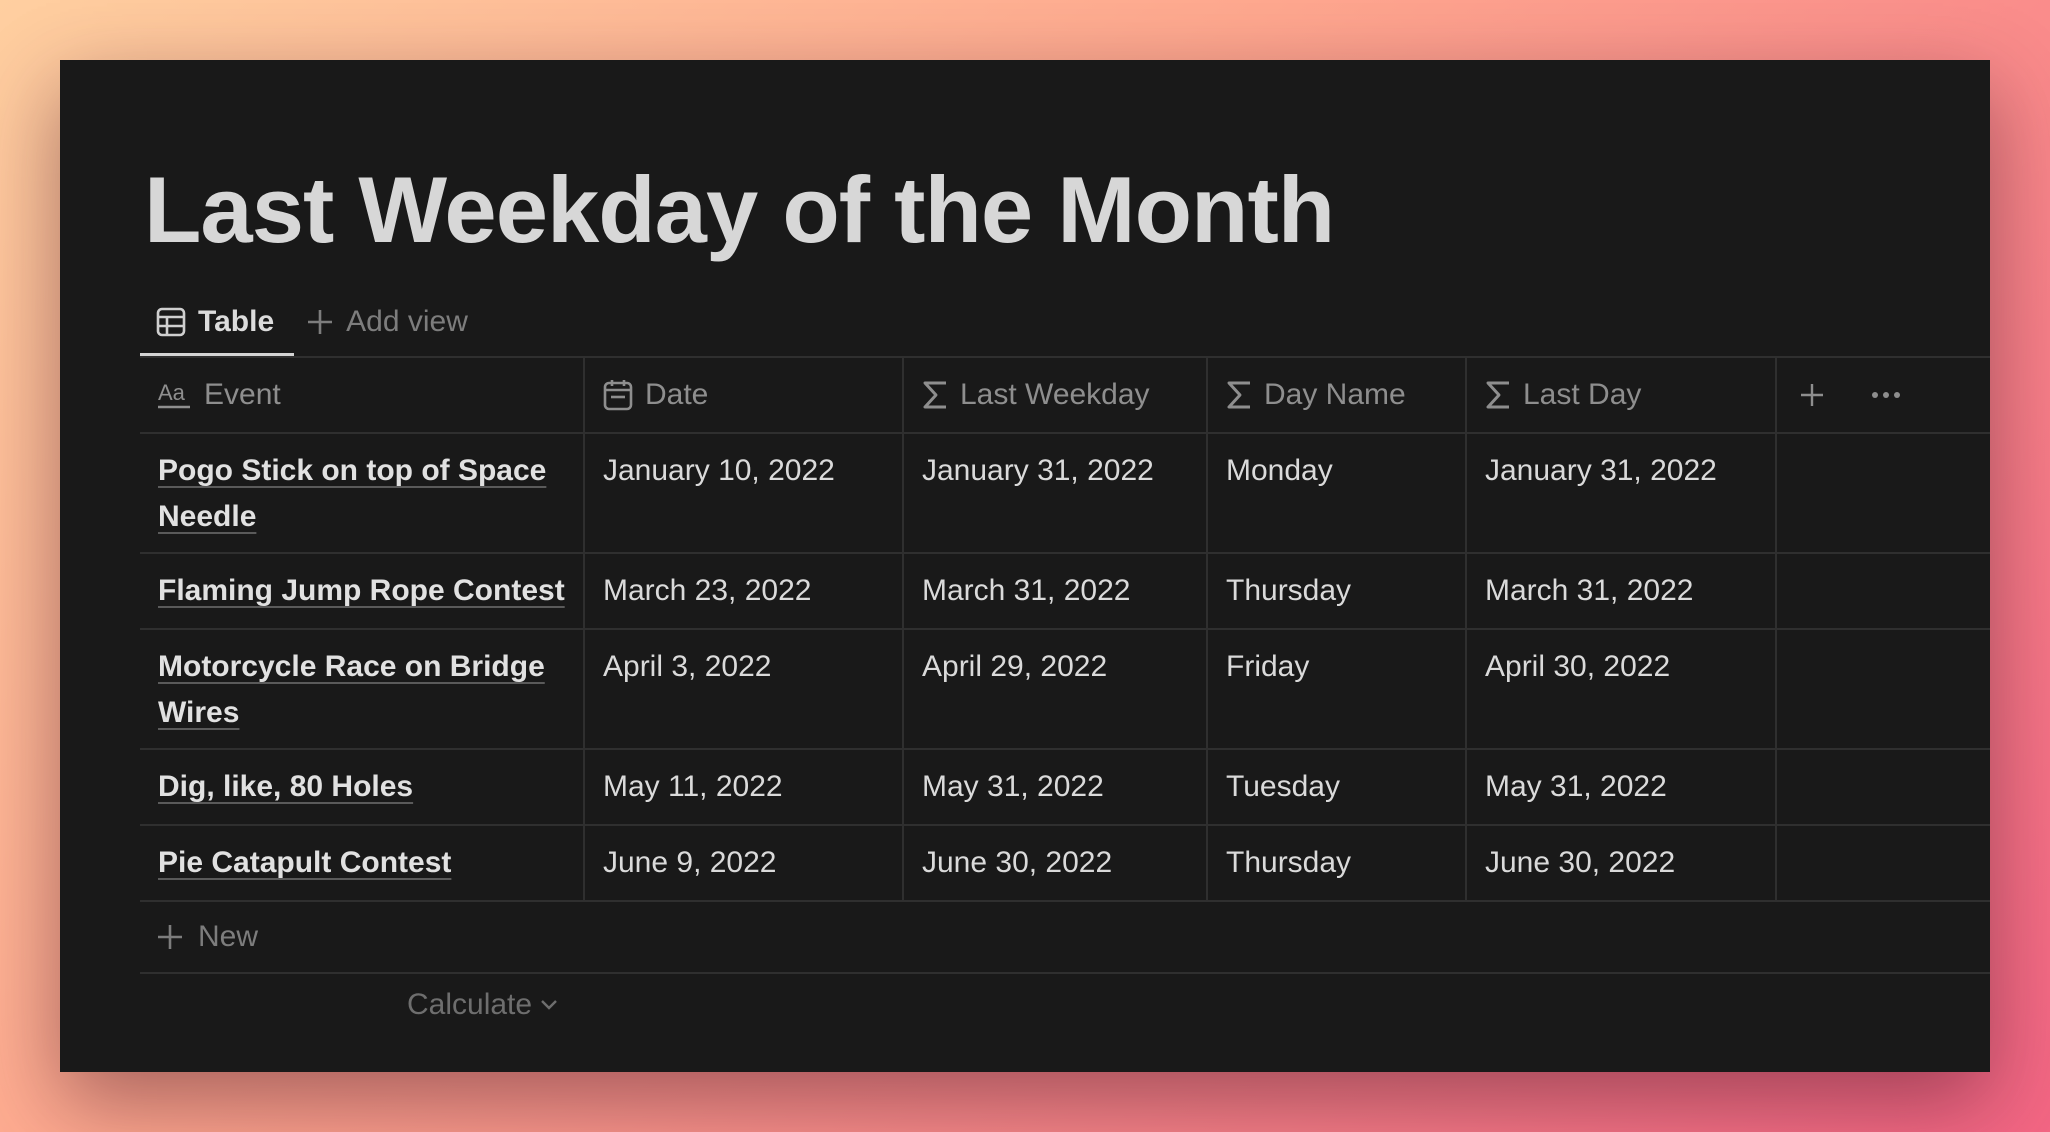 This screenshot has width=2050, height=1132. I want to click on column-header-event: Aa Event, so click(362, 395).